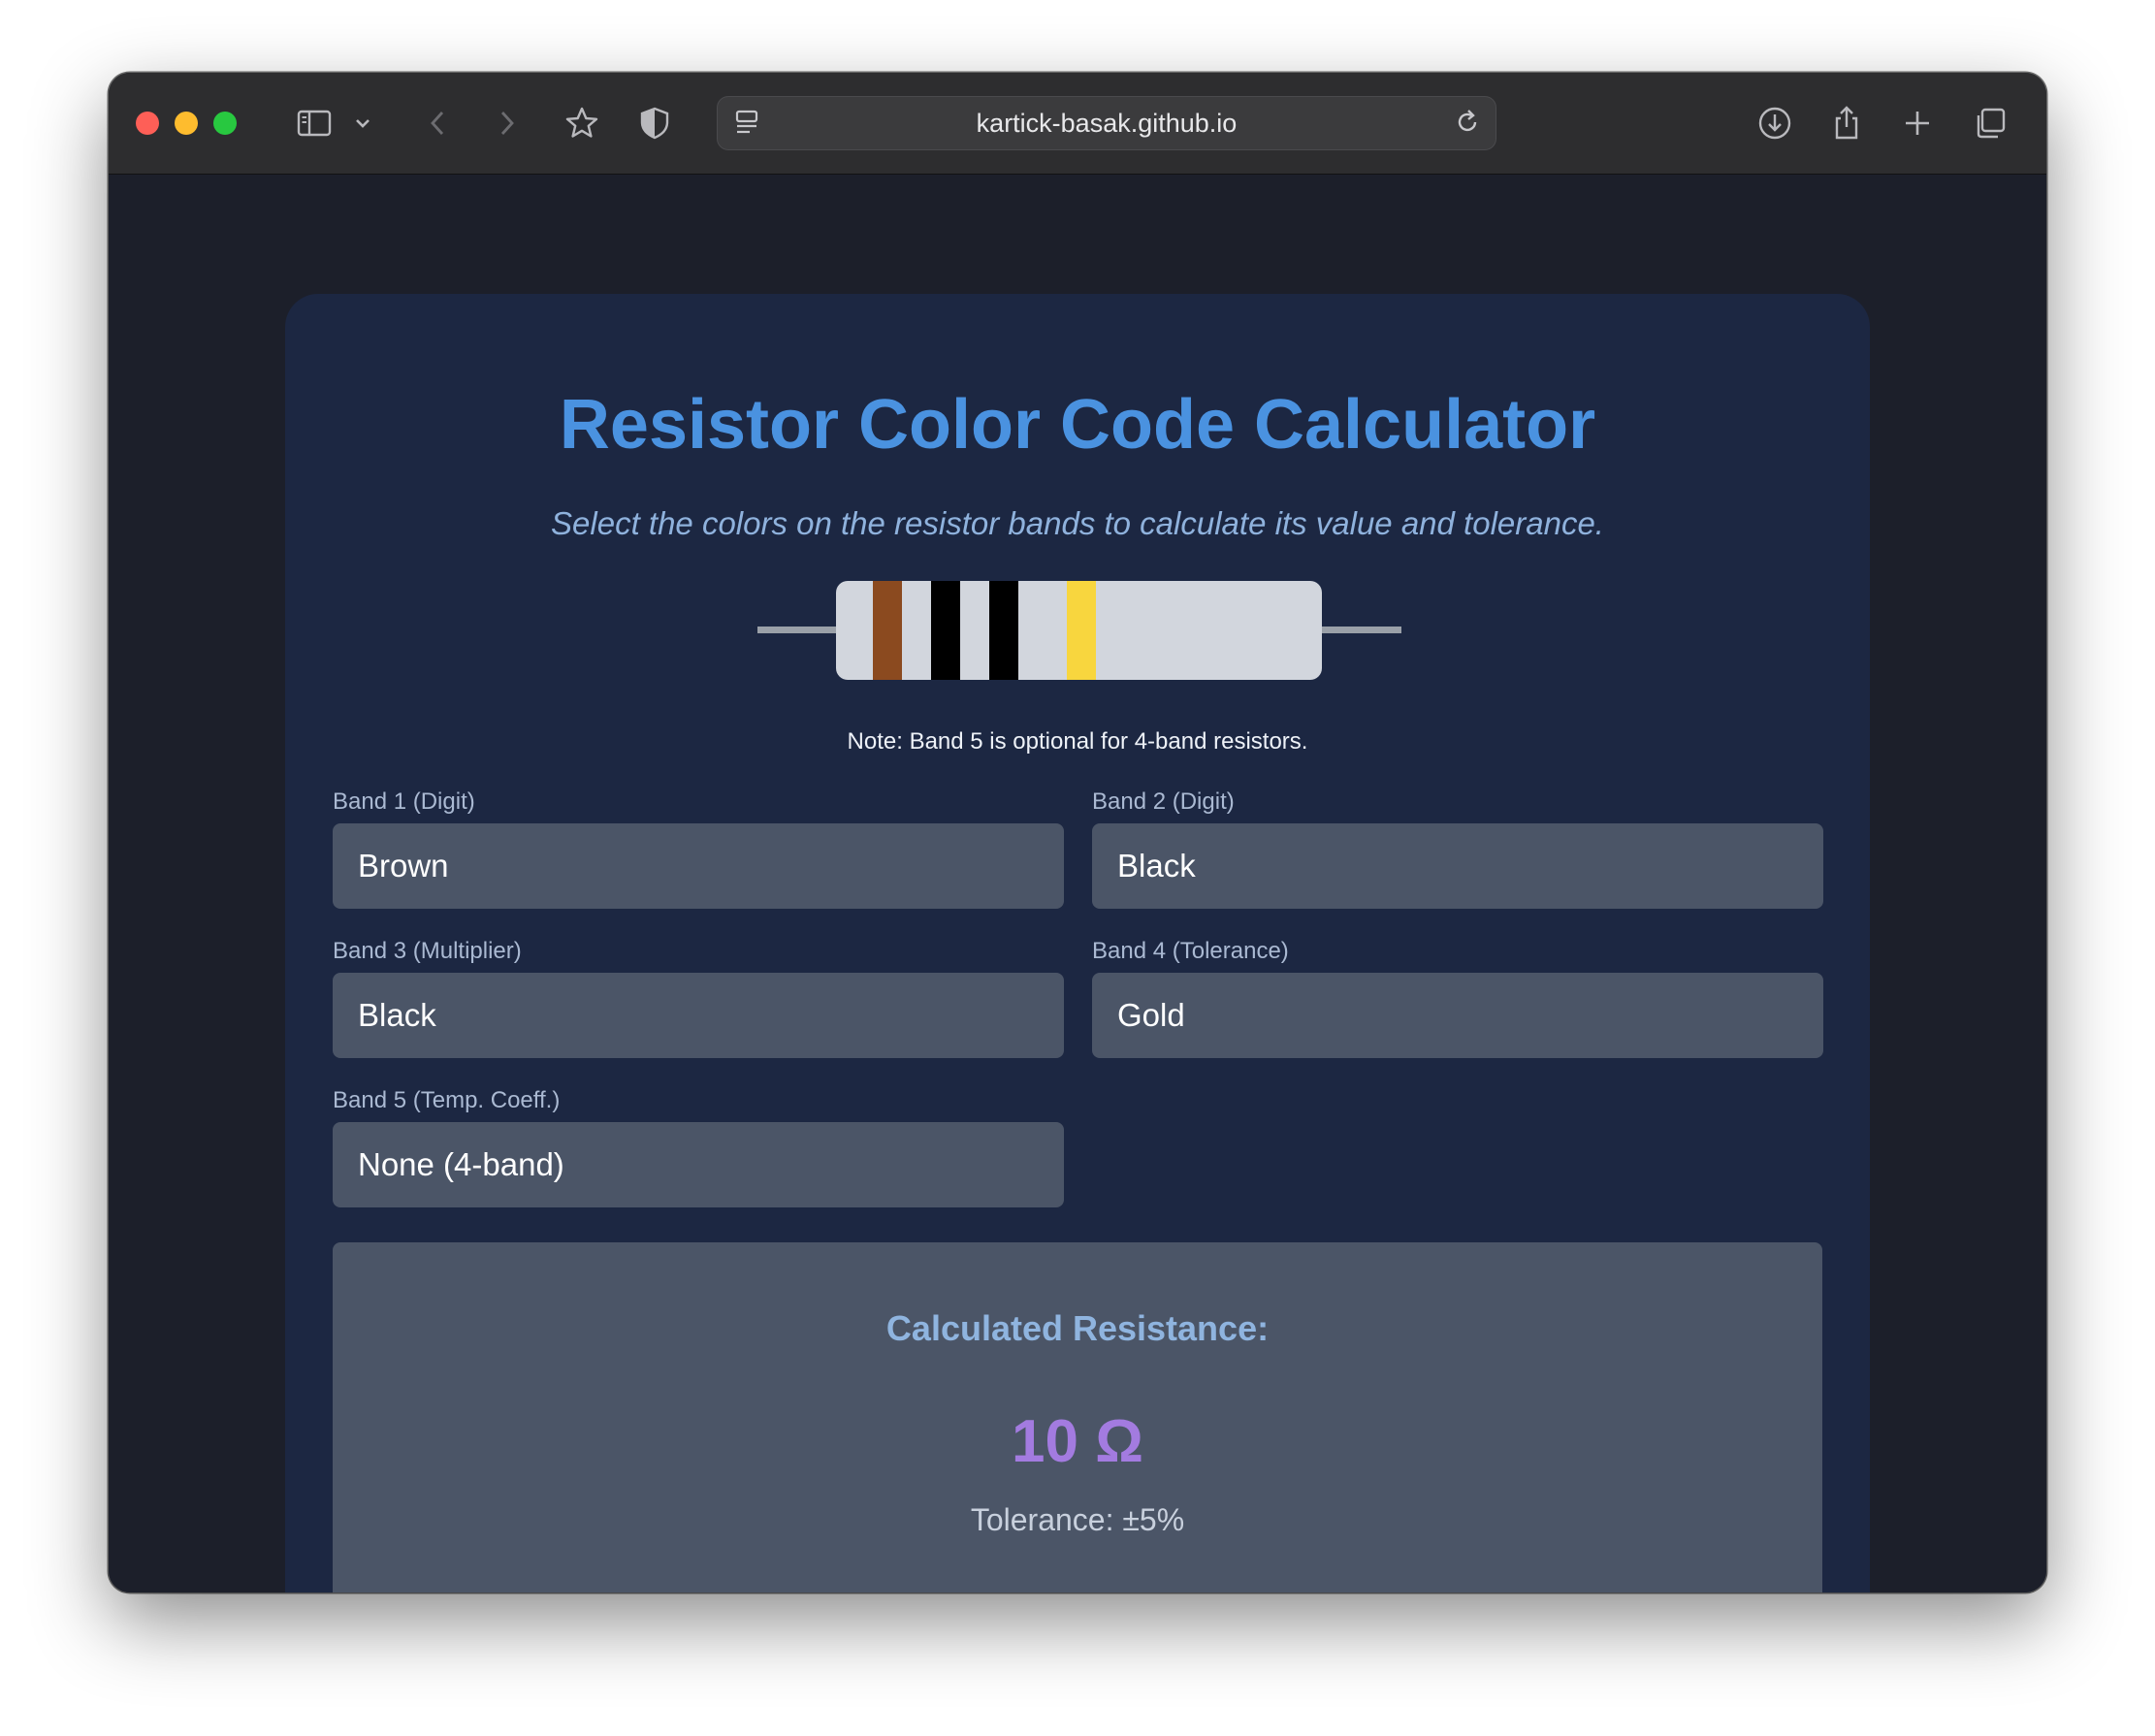  Describe the element at coordinates (1918, 123) in the screenshot. I see `new-tab-plus-icon` at that location.